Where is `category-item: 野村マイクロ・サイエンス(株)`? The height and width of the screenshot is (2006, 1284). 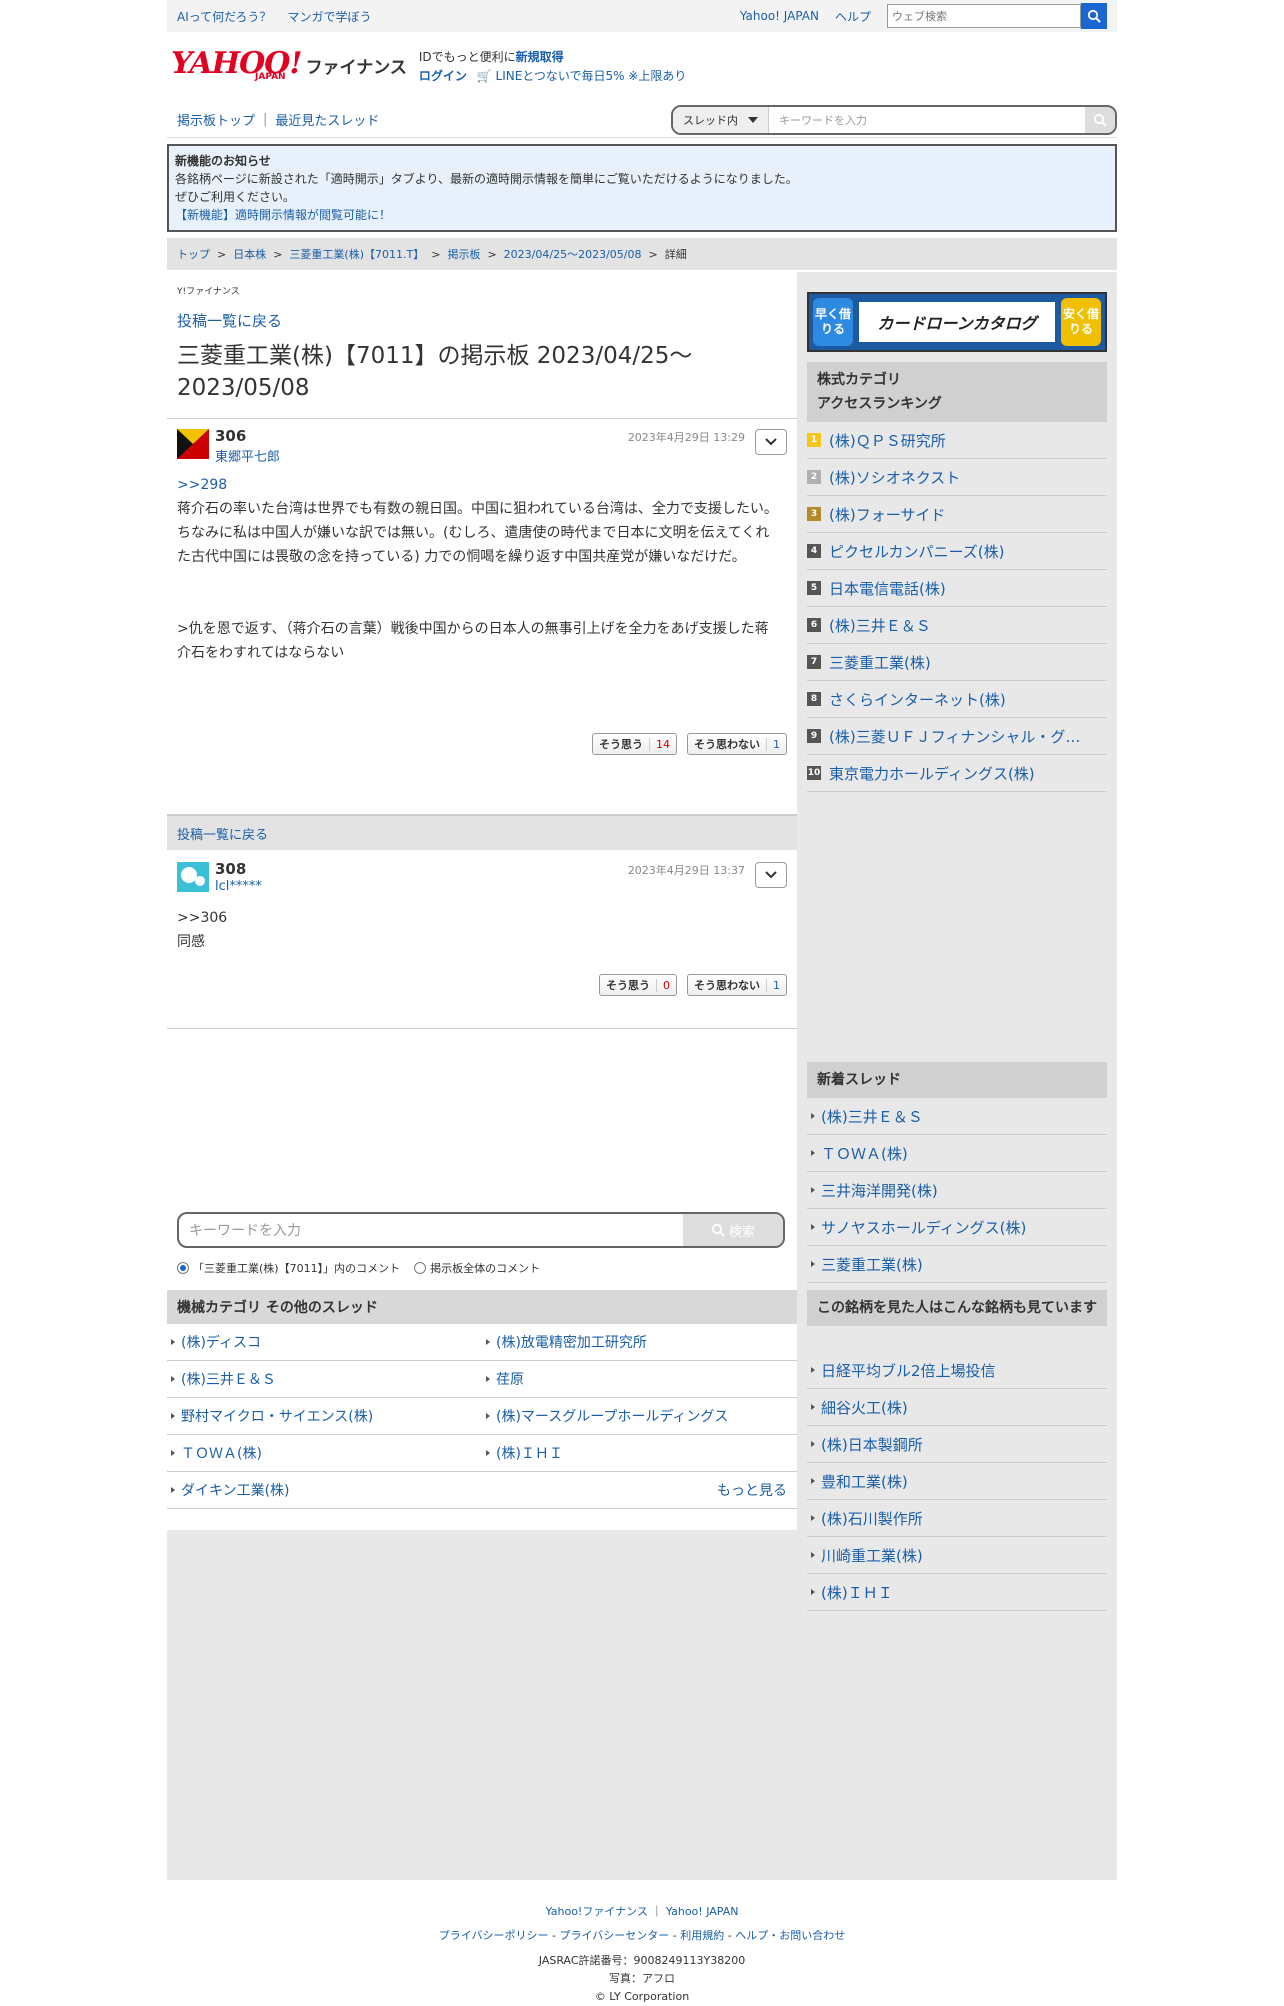
category-item: 野村マイクロ・サイエンス(株) is located at coordinates (324, 1416).